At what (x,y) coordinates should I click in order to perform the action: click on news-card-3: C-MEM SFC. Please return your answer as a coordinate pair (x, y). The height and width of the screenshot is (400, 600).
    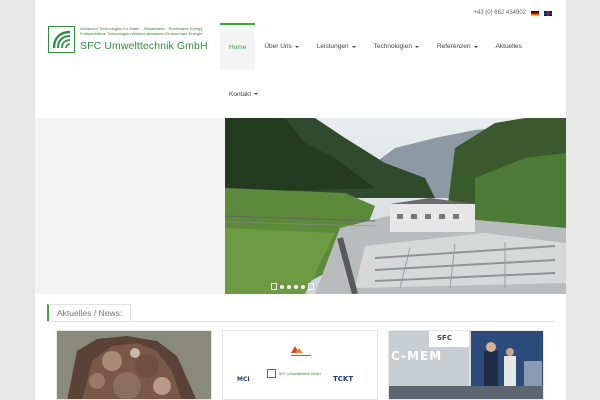
    Looking at the image, I should click on (466, 365).